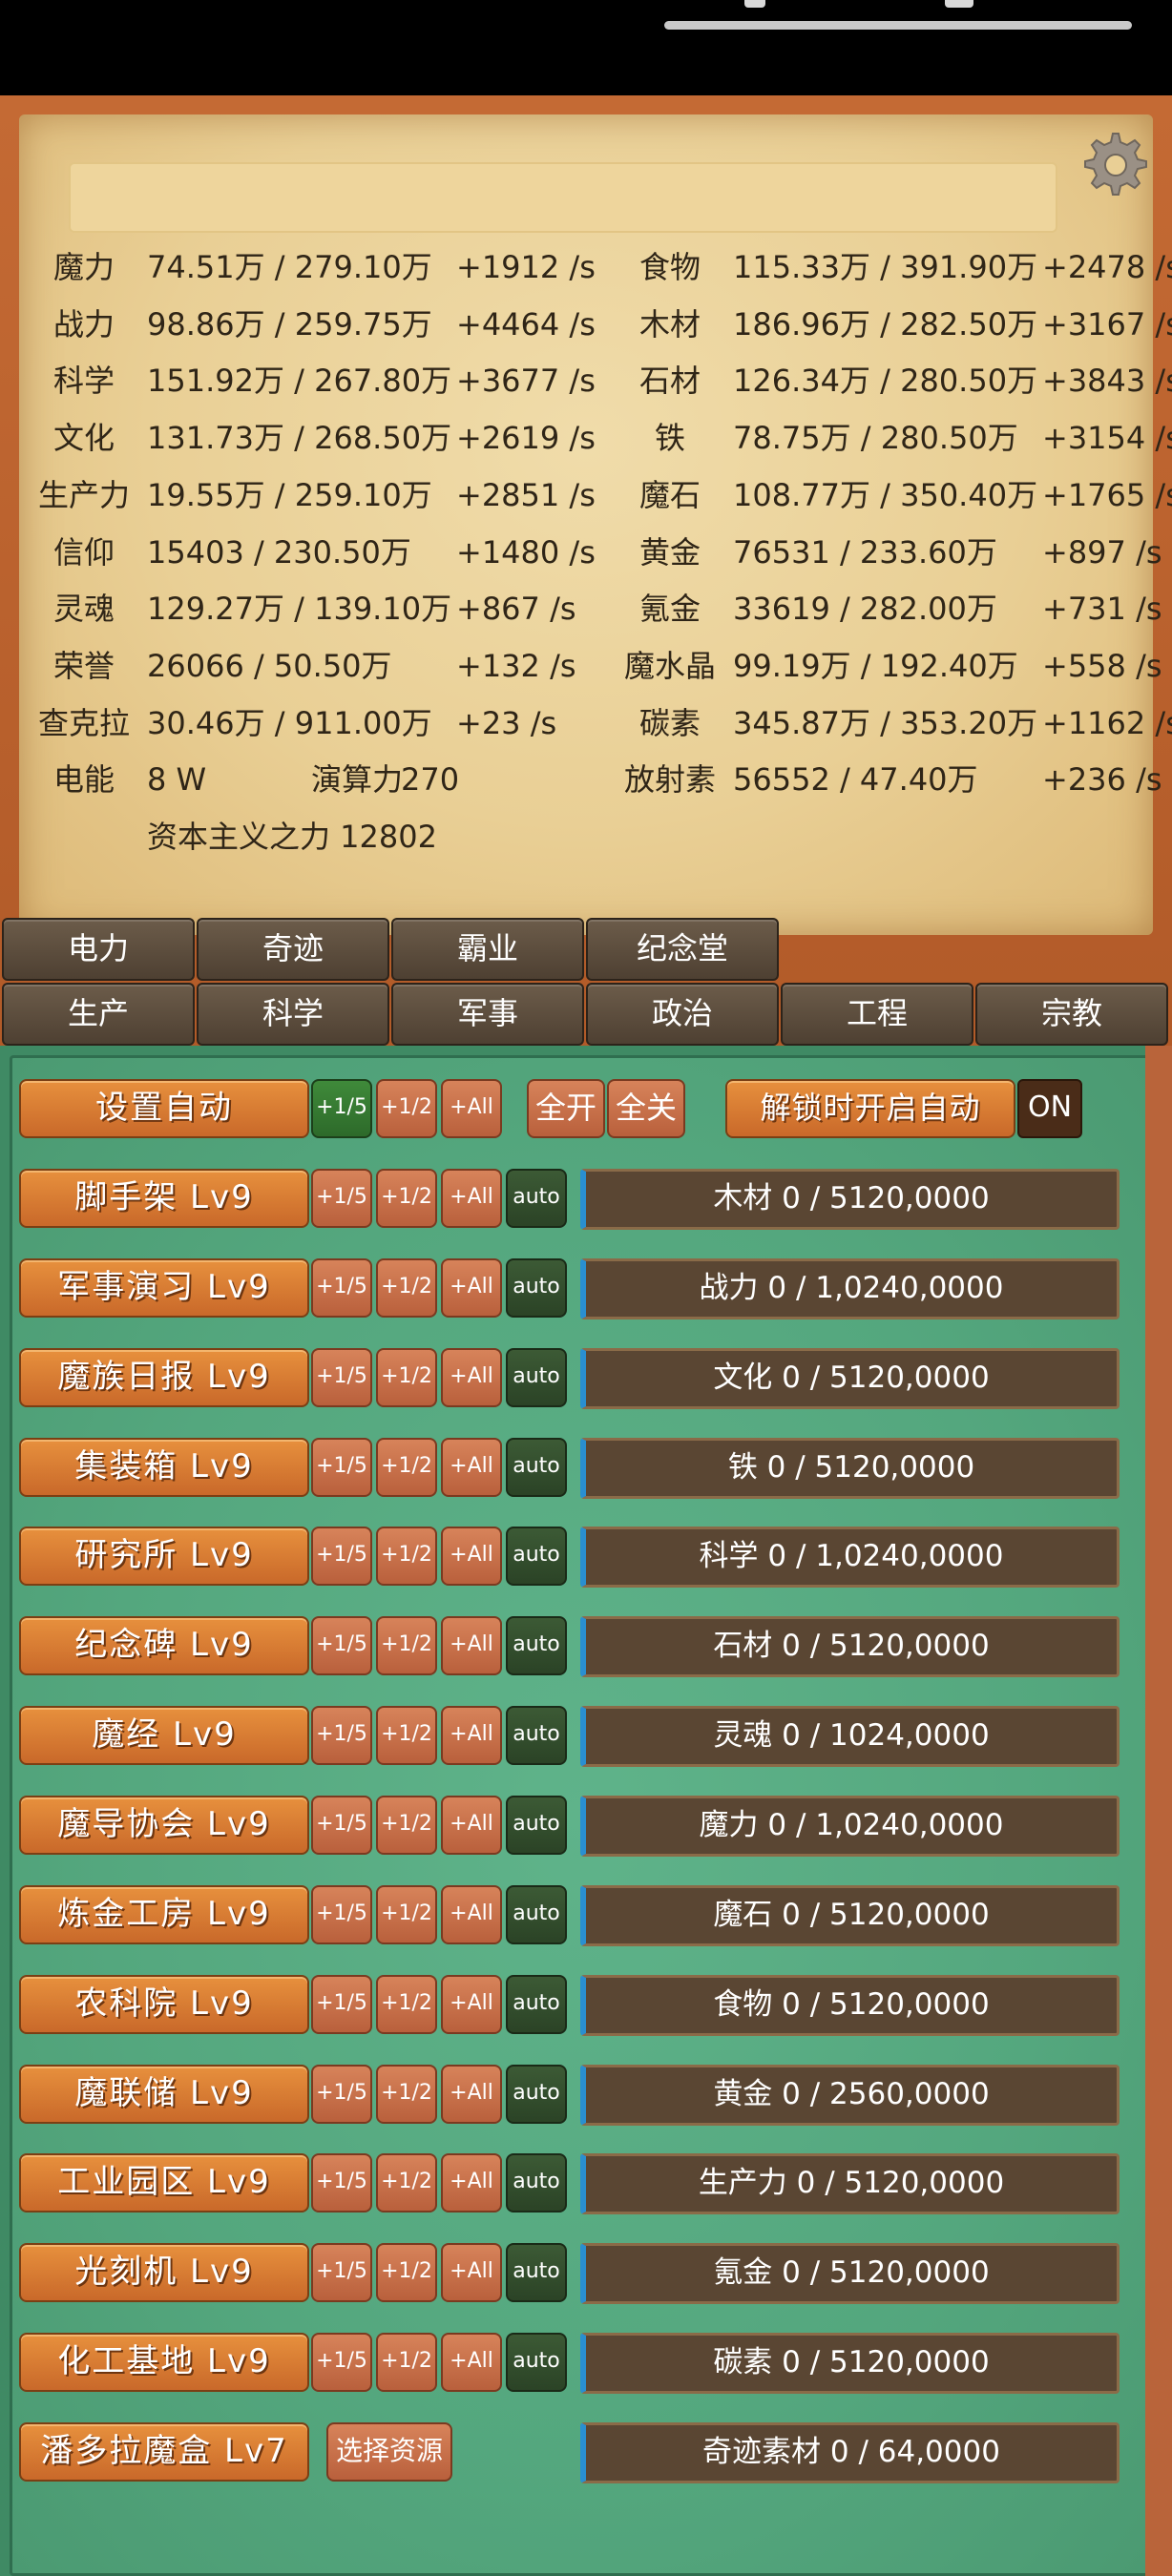 This screenshot has height=2576, width=1172. I want to click on building-button: 军事演习 Lv9, so click(164, 1288).